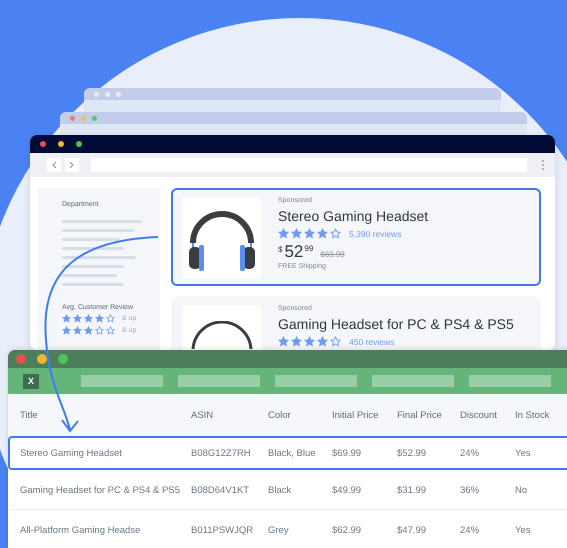 The image size is (567, 548). I want to click on table-cell-text: $47.99, so click(412, 530).